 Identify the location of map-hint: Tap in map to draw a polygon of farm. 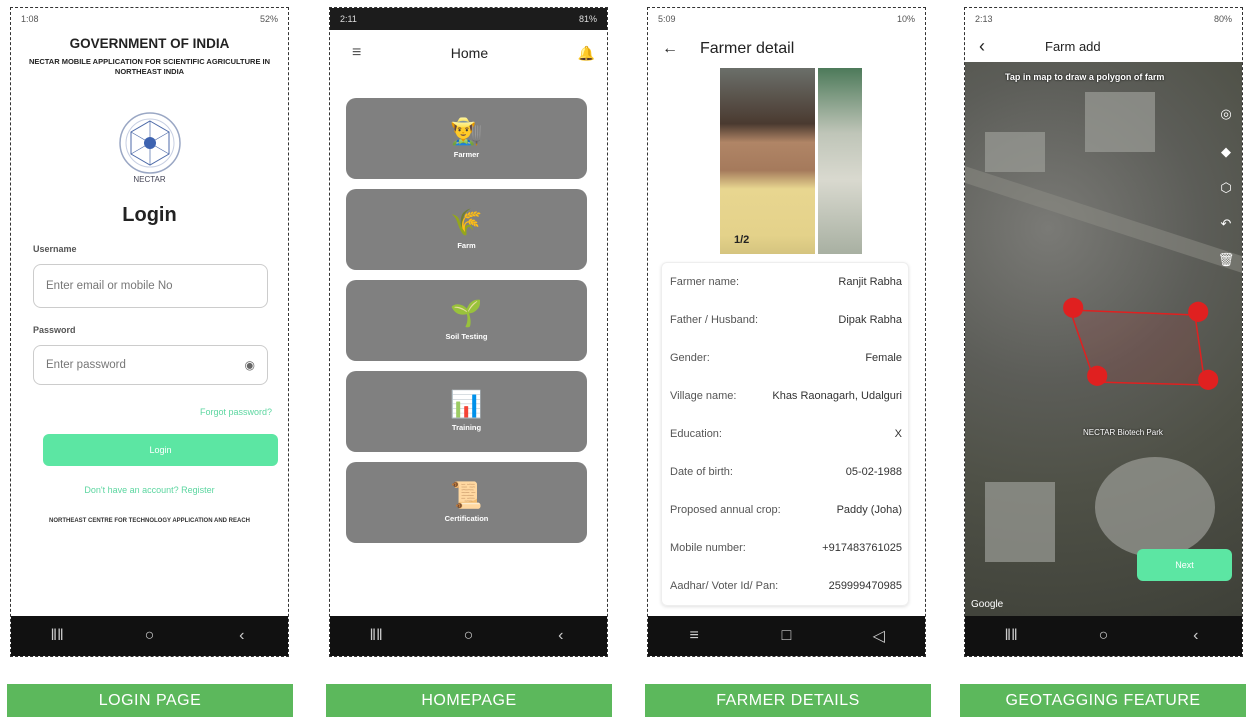
(1085, 77).